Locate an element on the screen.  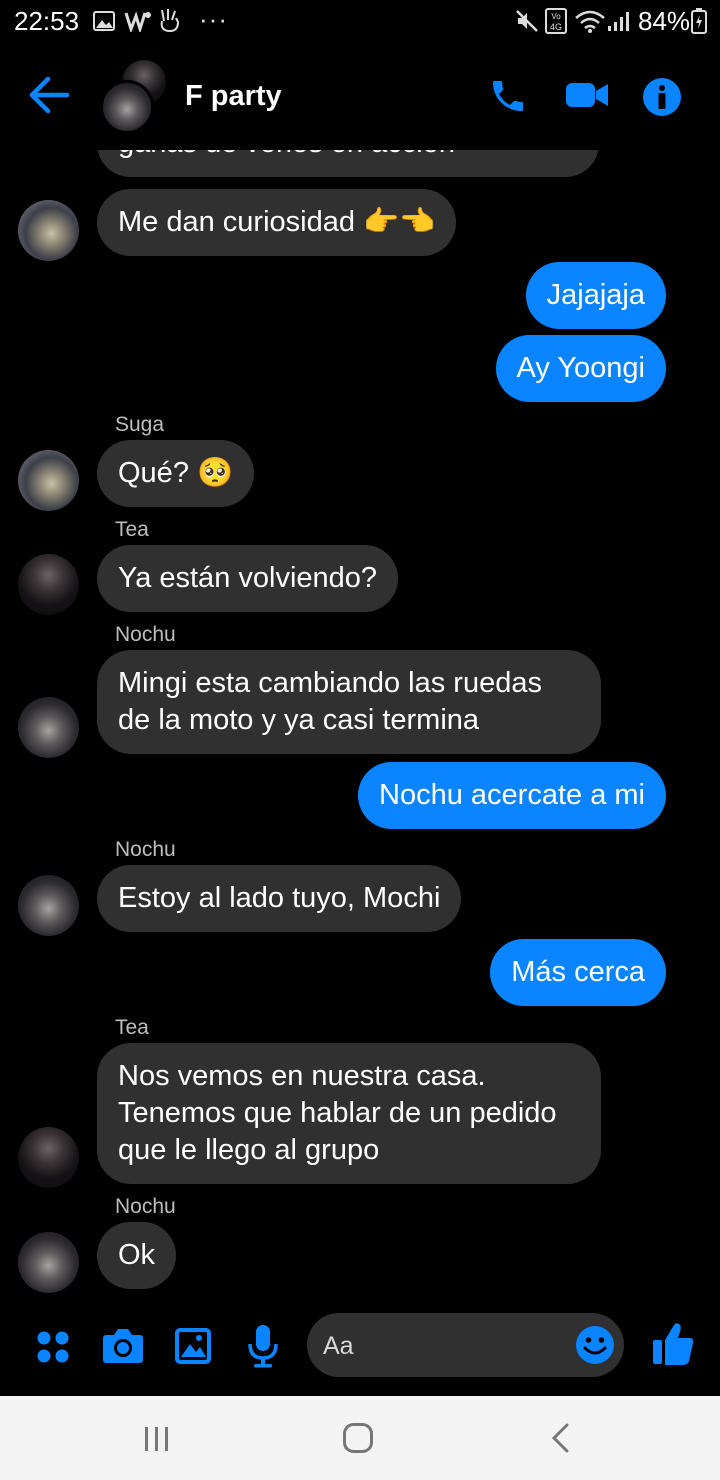
wifi-icon is located at coordinates (590, 21).